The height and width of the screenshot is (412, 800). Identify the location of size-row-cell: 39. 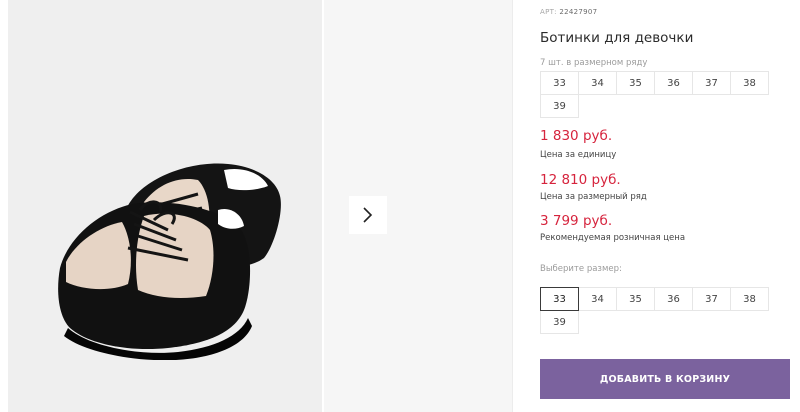
(559, 106).